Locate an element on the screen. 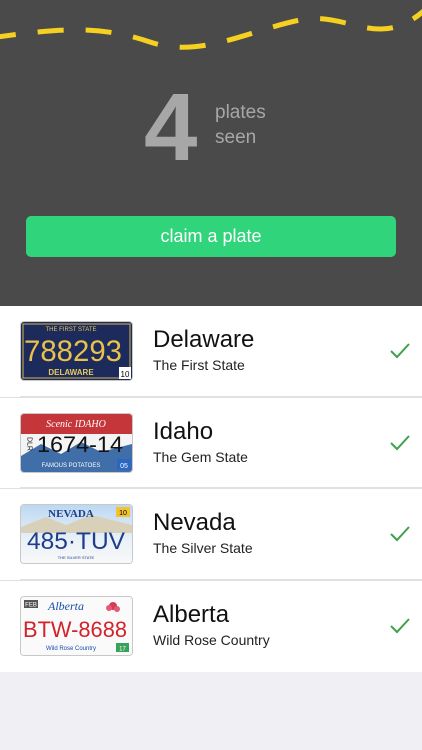  plate-top-text: Scenic IDAHO is located at coordinates (76, 424).